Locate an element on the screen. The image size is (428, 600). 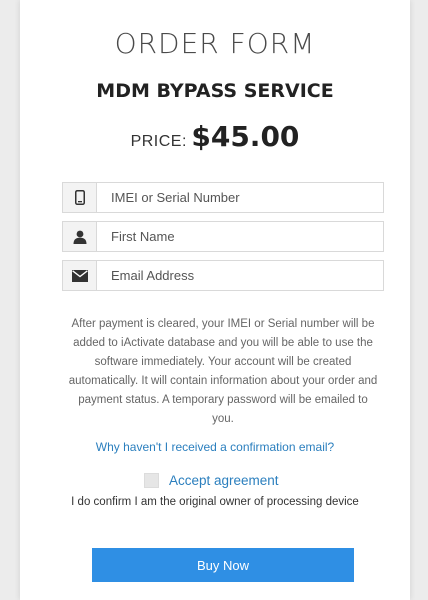
email-input is located at coordinates (240, 275).